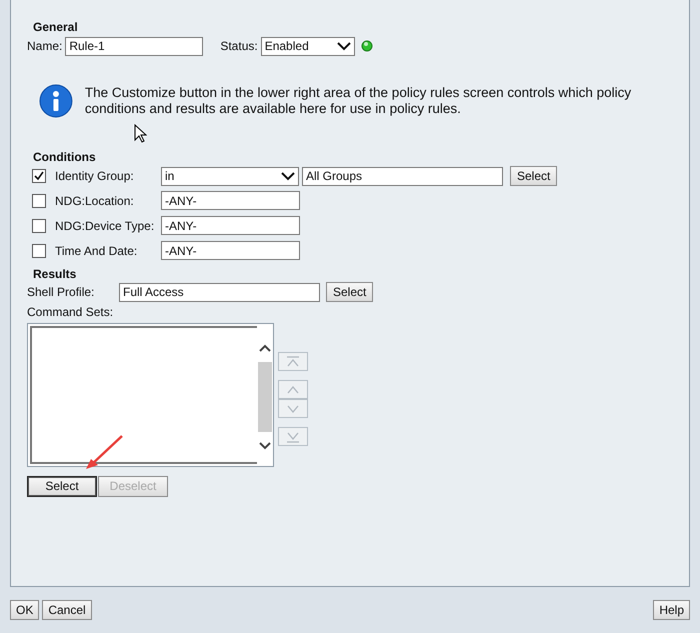  Describe the element at coordinates (140, 133) in the screenshot. I see `mouse-cursor-icon` at that location.